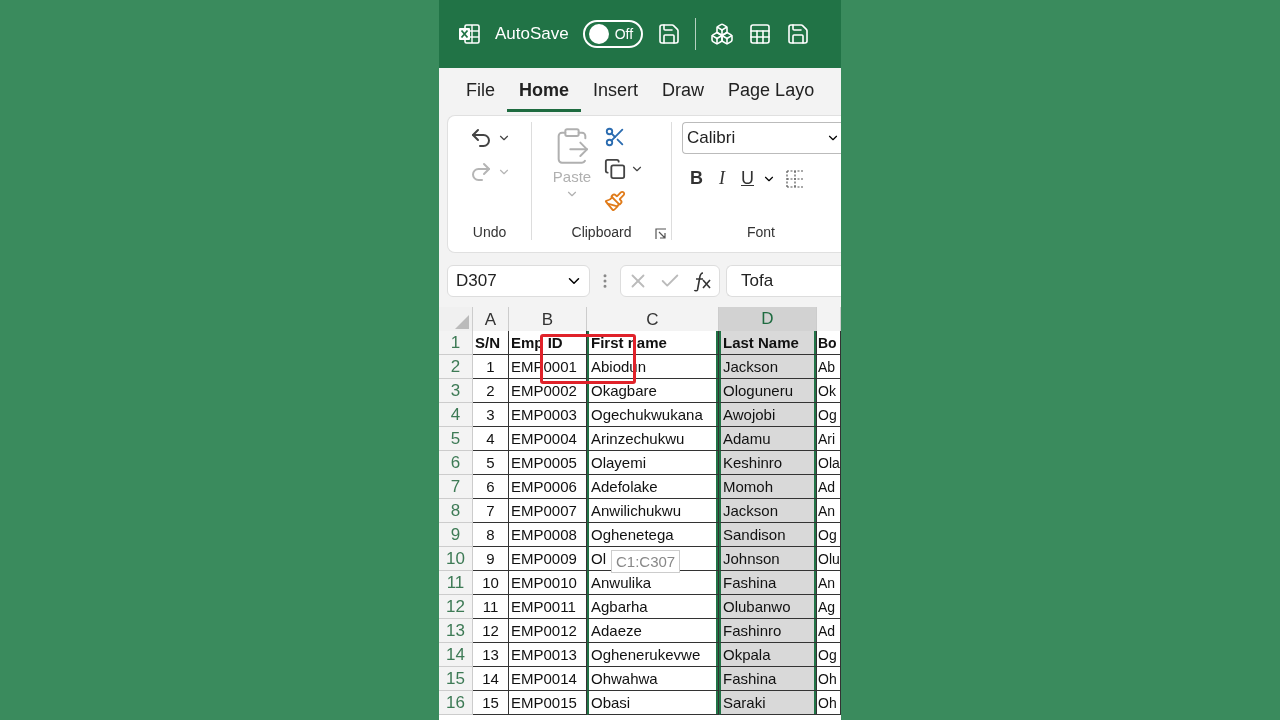 The image size is (1280, 720). What do you see at coordinates (653, 463) in the screenshot?
I see `table-cell: Olayemi` at bounding box center [653, 463].